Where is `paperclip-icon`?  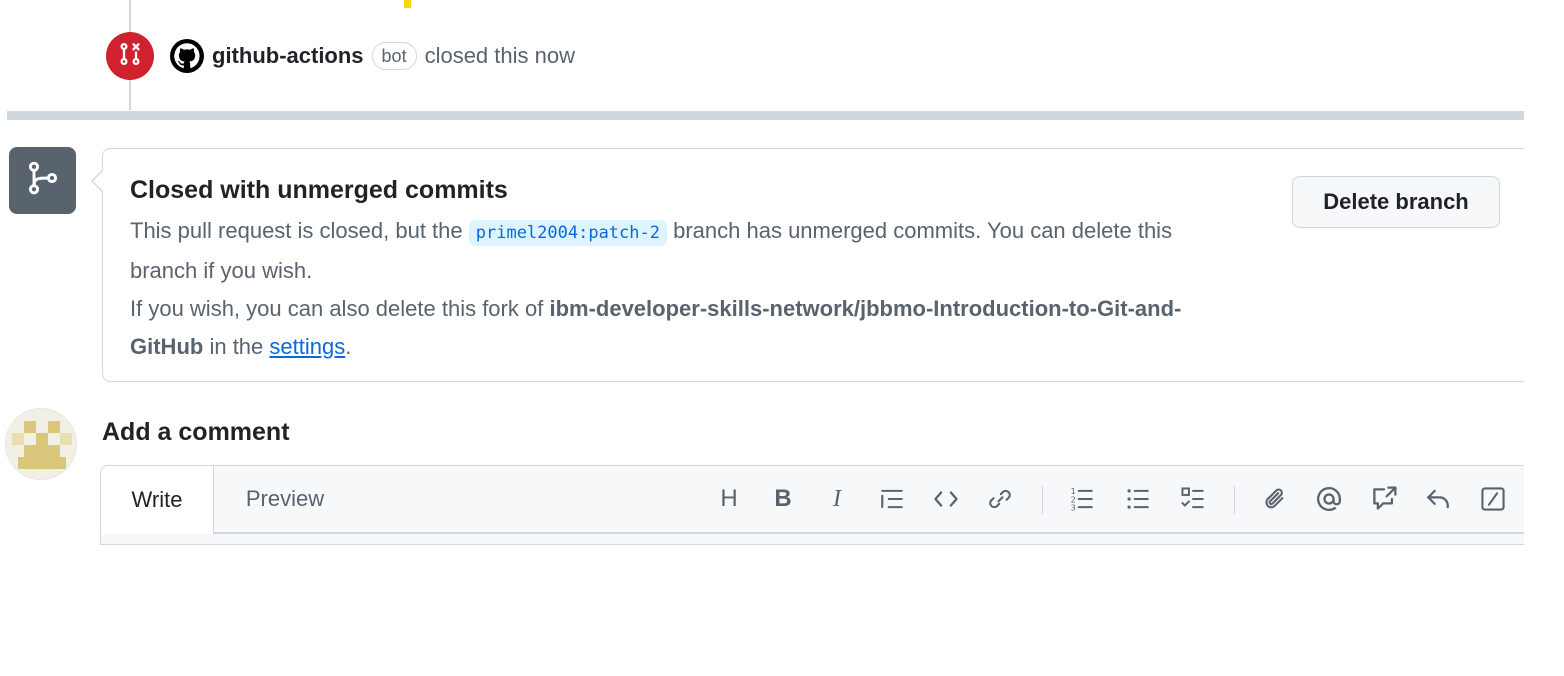
paperclip-icon is located at coordinates (1275, 499).